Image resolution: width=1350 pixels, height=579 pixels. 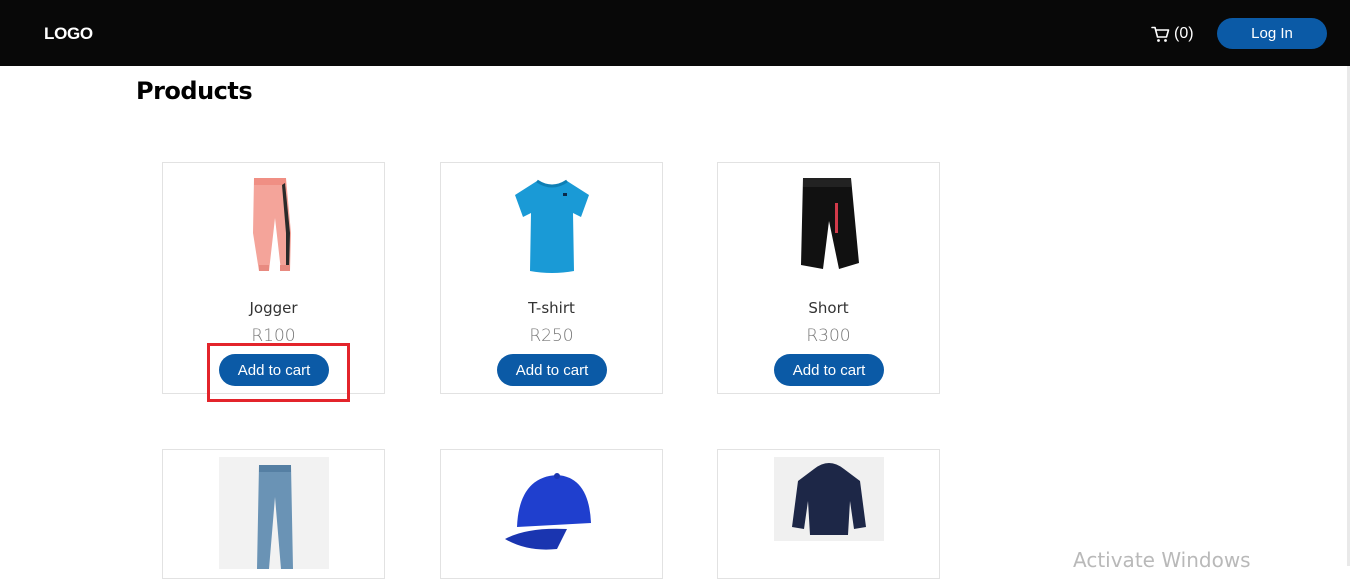 I want to click on activate-windows-watermark: Activate Windows, so click(x=1162, y=560).